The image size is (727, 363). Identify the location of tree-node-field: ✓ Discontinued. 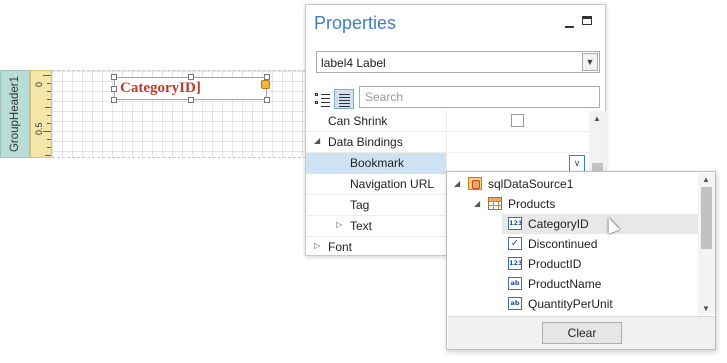
(572, 244).